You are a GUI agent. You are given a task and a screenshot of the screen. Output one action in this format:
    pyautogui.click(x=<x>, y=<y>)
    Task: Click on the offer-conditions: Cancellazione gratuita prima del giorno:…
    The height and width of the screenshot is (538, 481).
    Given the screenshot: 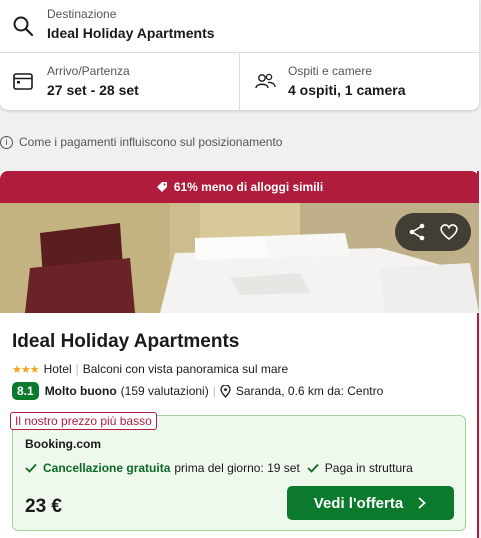 What is the action you would take?
    pyautogui.click(x=219, y=468)
    